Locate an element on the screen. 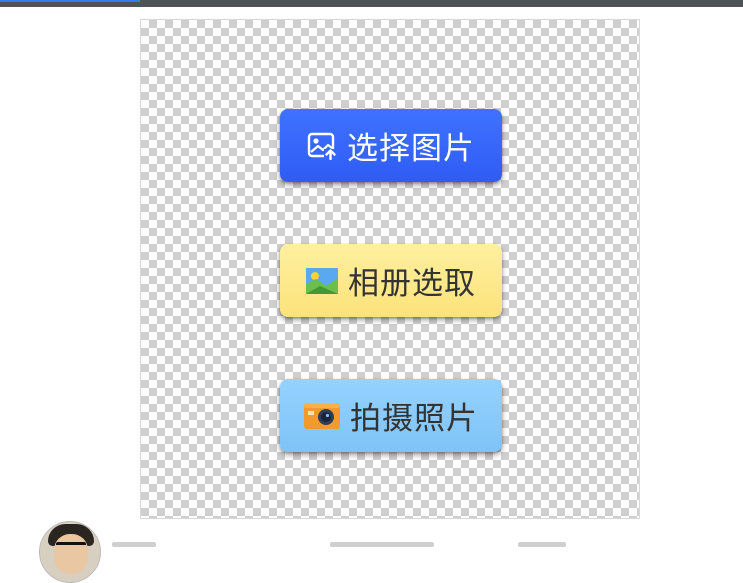 The image size is (743, 583). window-top-bar is located at coordinates (371, 3).